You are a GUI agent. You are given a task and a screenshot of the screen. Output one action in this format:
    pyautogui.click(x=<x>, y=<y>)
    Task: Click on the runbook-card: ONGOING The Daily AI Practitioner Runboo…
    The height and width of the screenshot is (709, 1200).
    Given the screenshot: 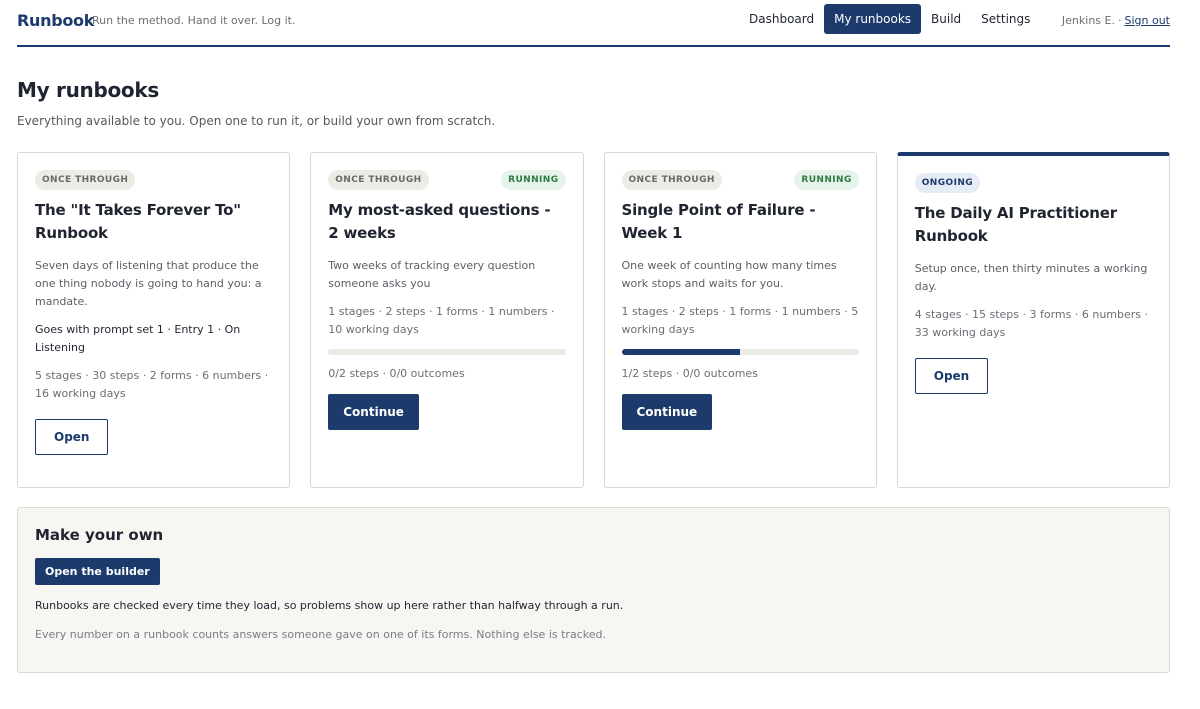 What is the action you would take?
    pyautogui.click(x=1033, y=320)
    